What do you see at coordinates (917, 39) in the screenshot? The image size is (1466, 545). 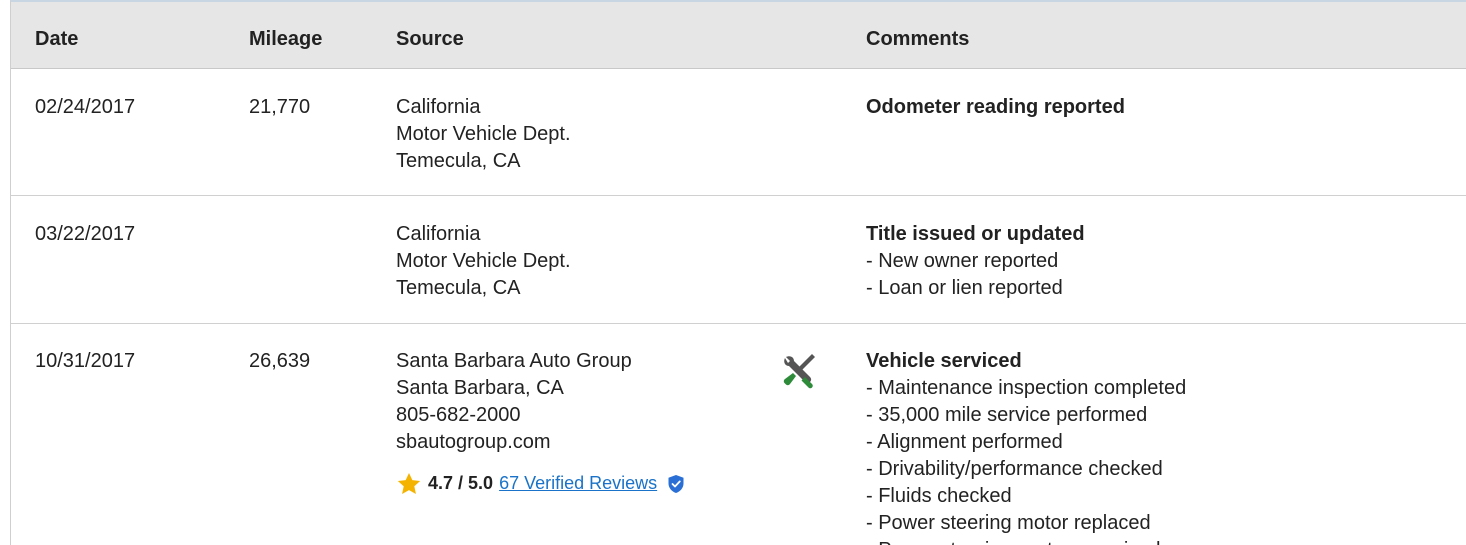 I see `header-comments: Comments` at bounding box center [917, 39].